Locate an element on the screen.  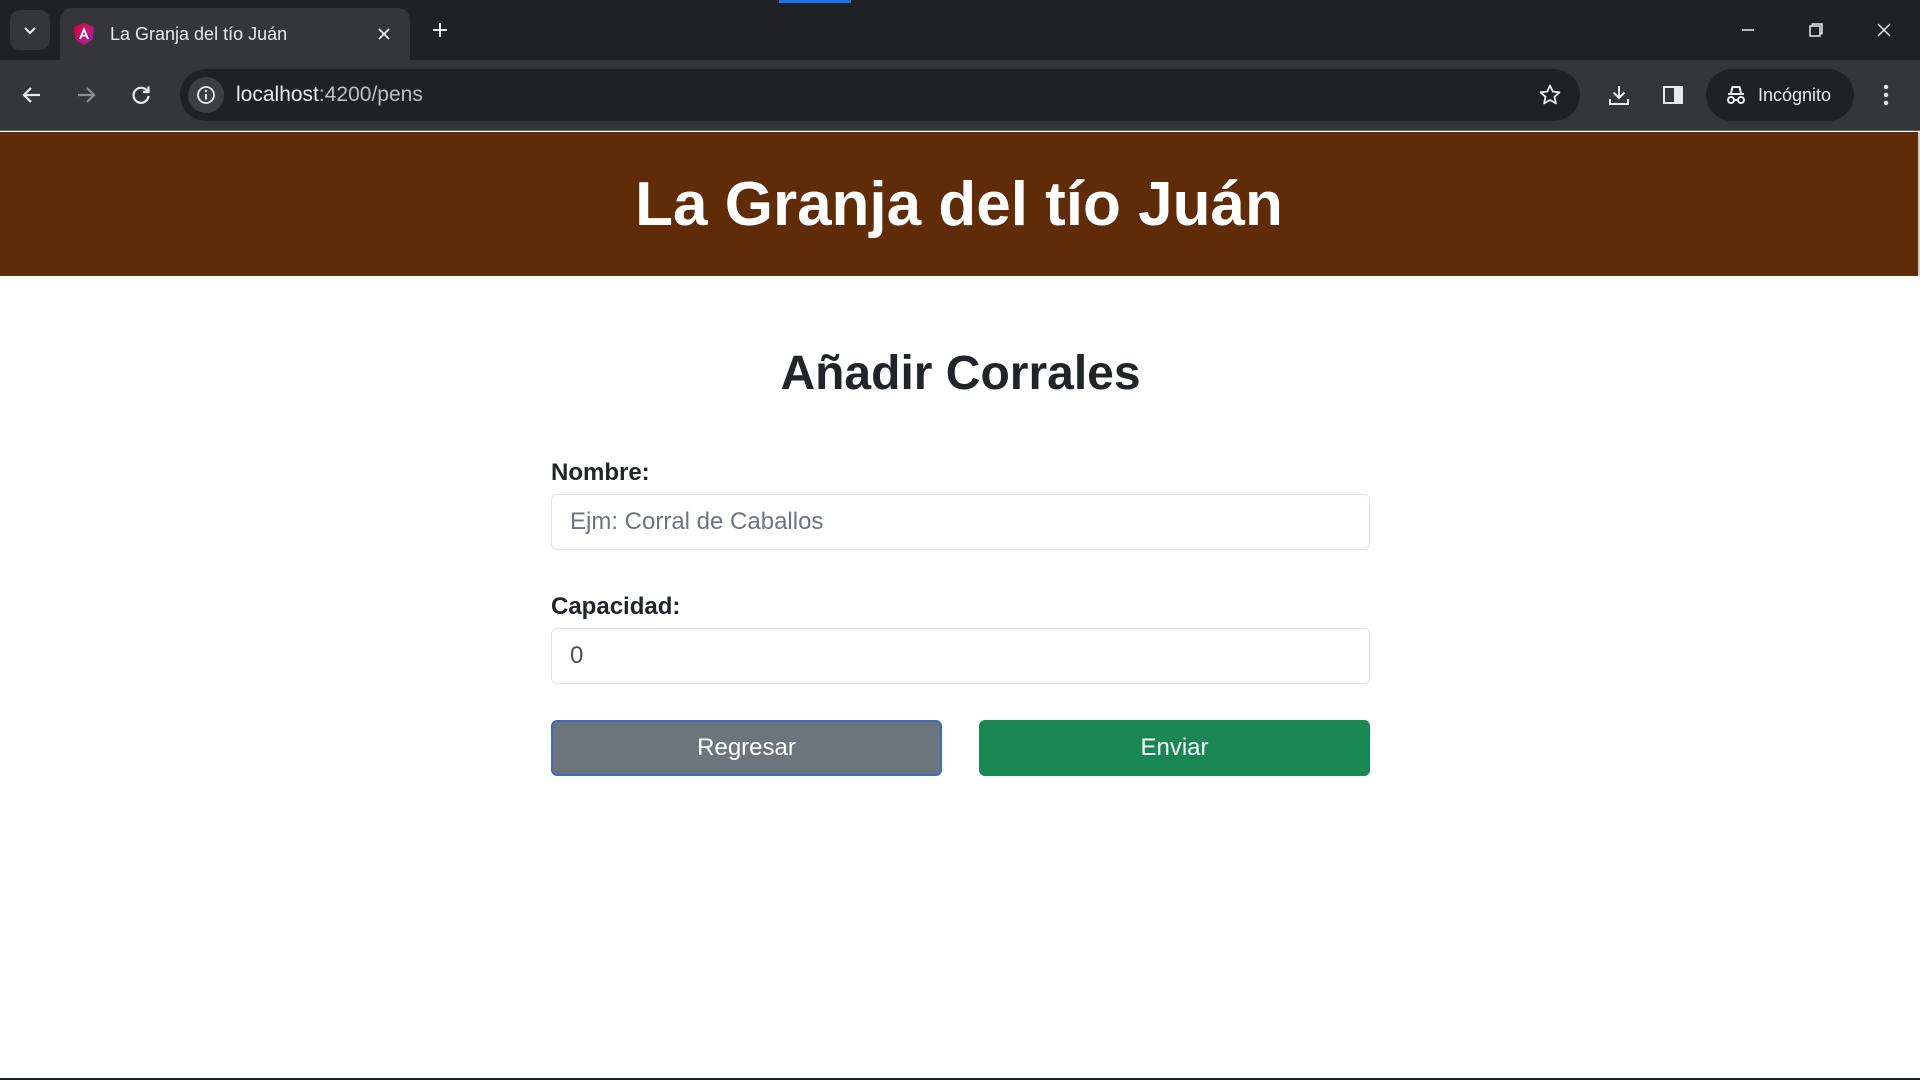
kebab-menu-icon is located at coordinates (1886, 95).